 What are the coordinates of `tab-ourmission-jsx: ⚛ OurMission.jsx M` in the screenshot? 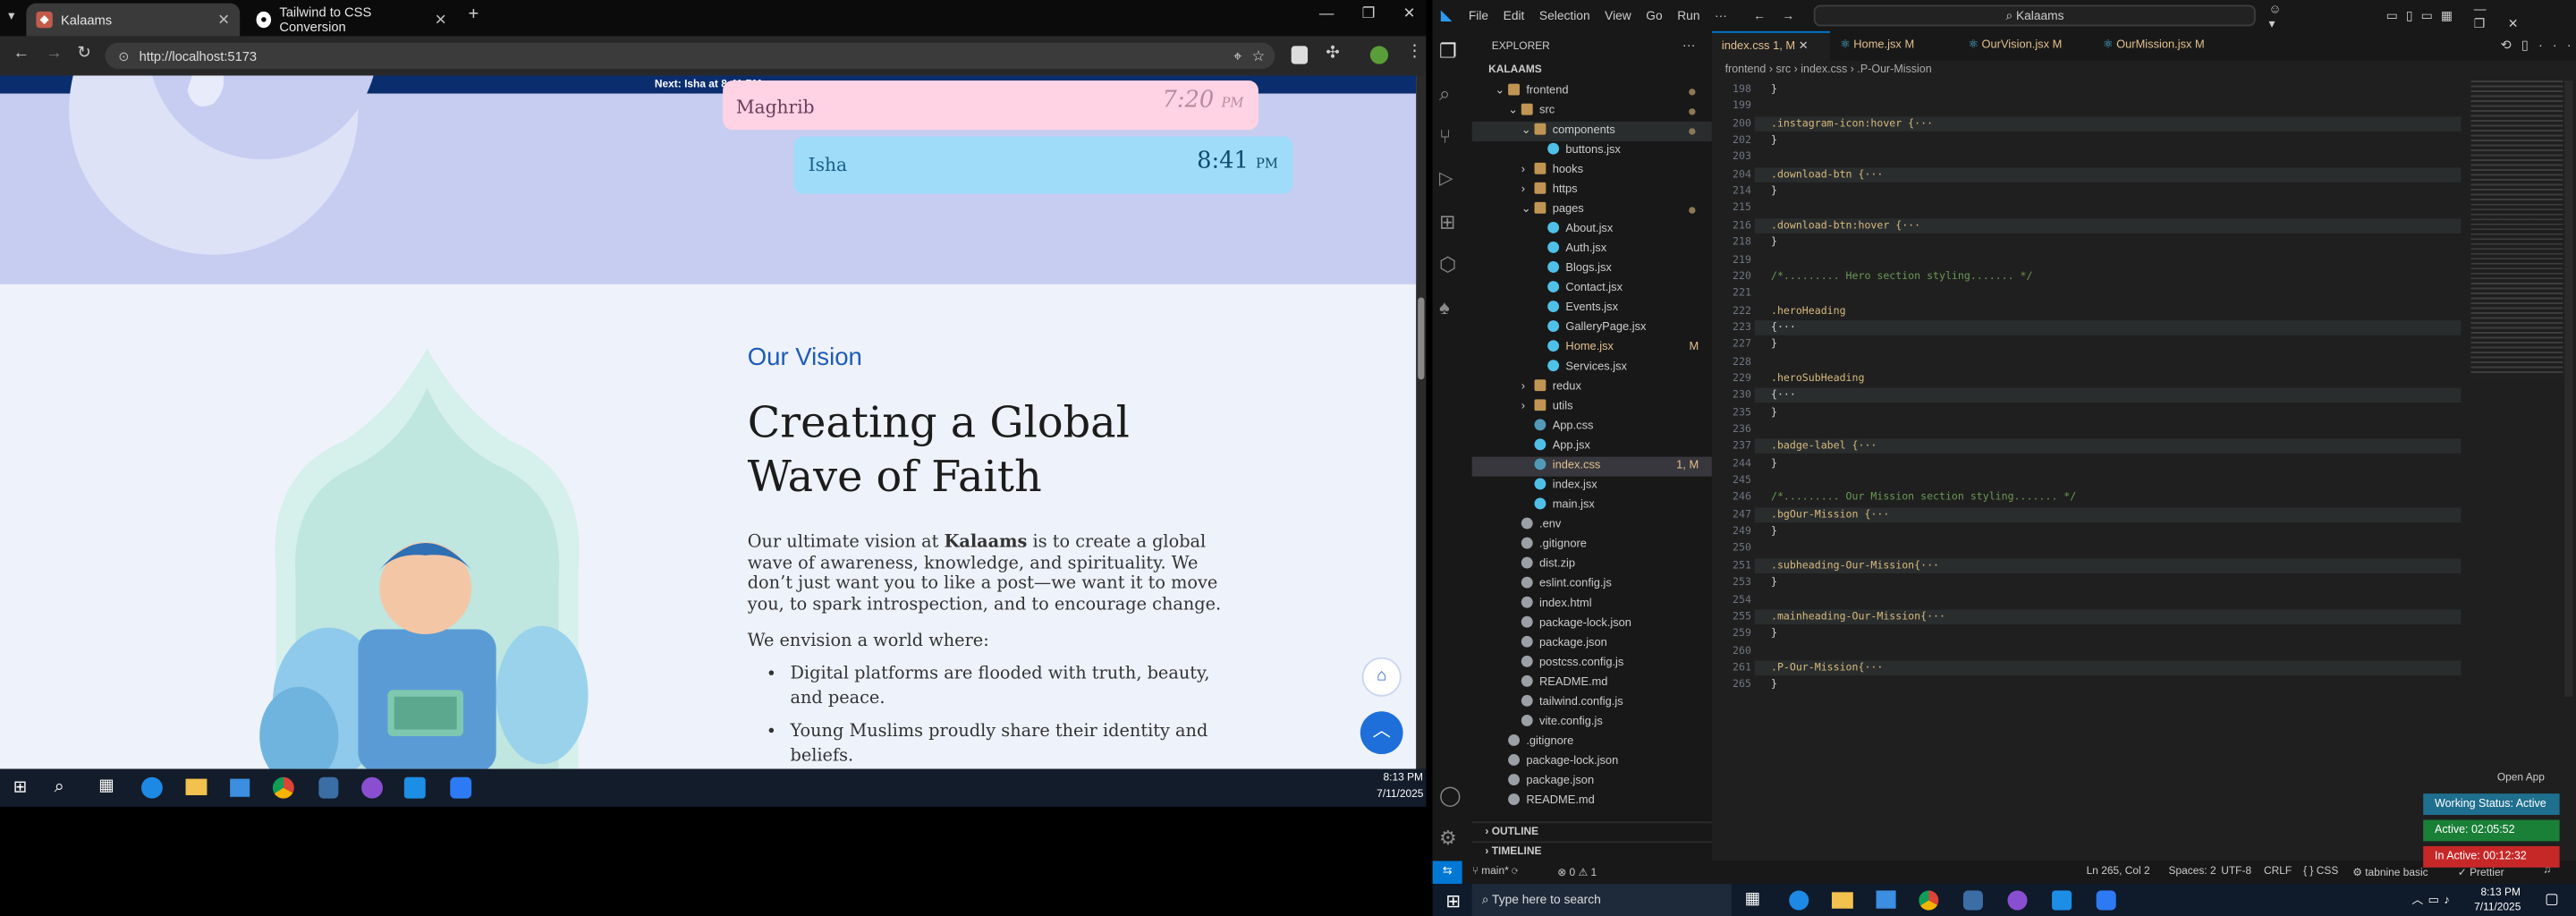 It's located at (2162, 46).